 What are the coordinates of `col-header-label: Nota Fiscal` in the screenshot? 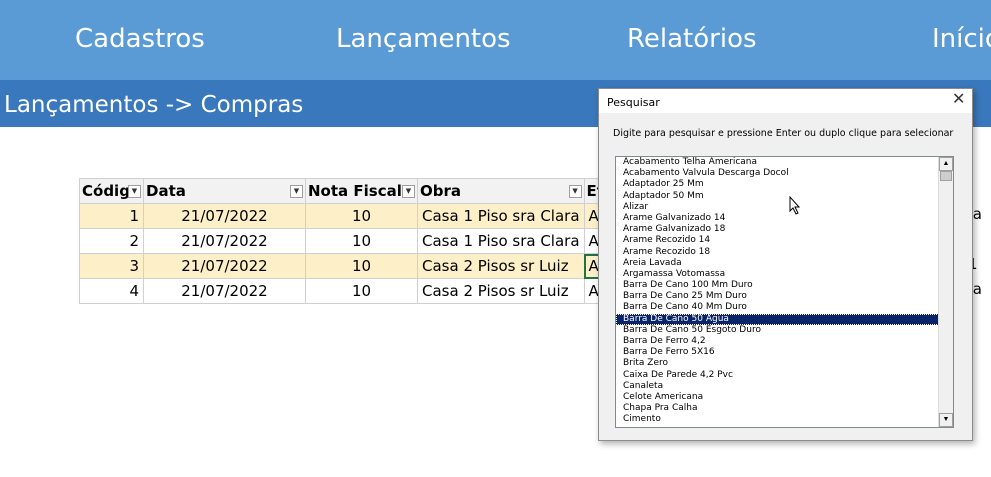 It's located at (355, 191).